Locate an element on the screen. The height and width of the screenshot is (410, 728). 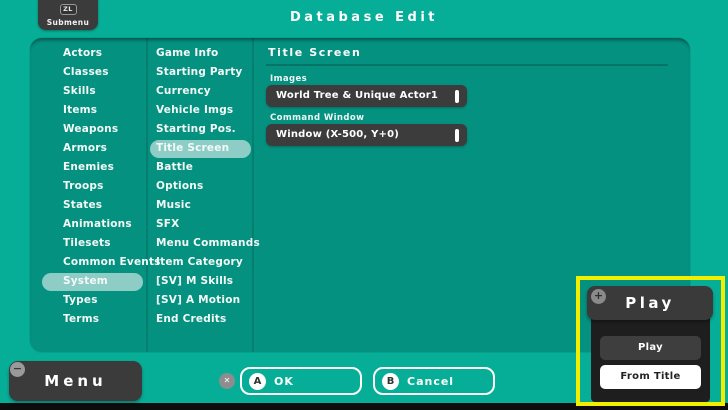
category-item-actors: Actors is located at coordinates (88, 53).